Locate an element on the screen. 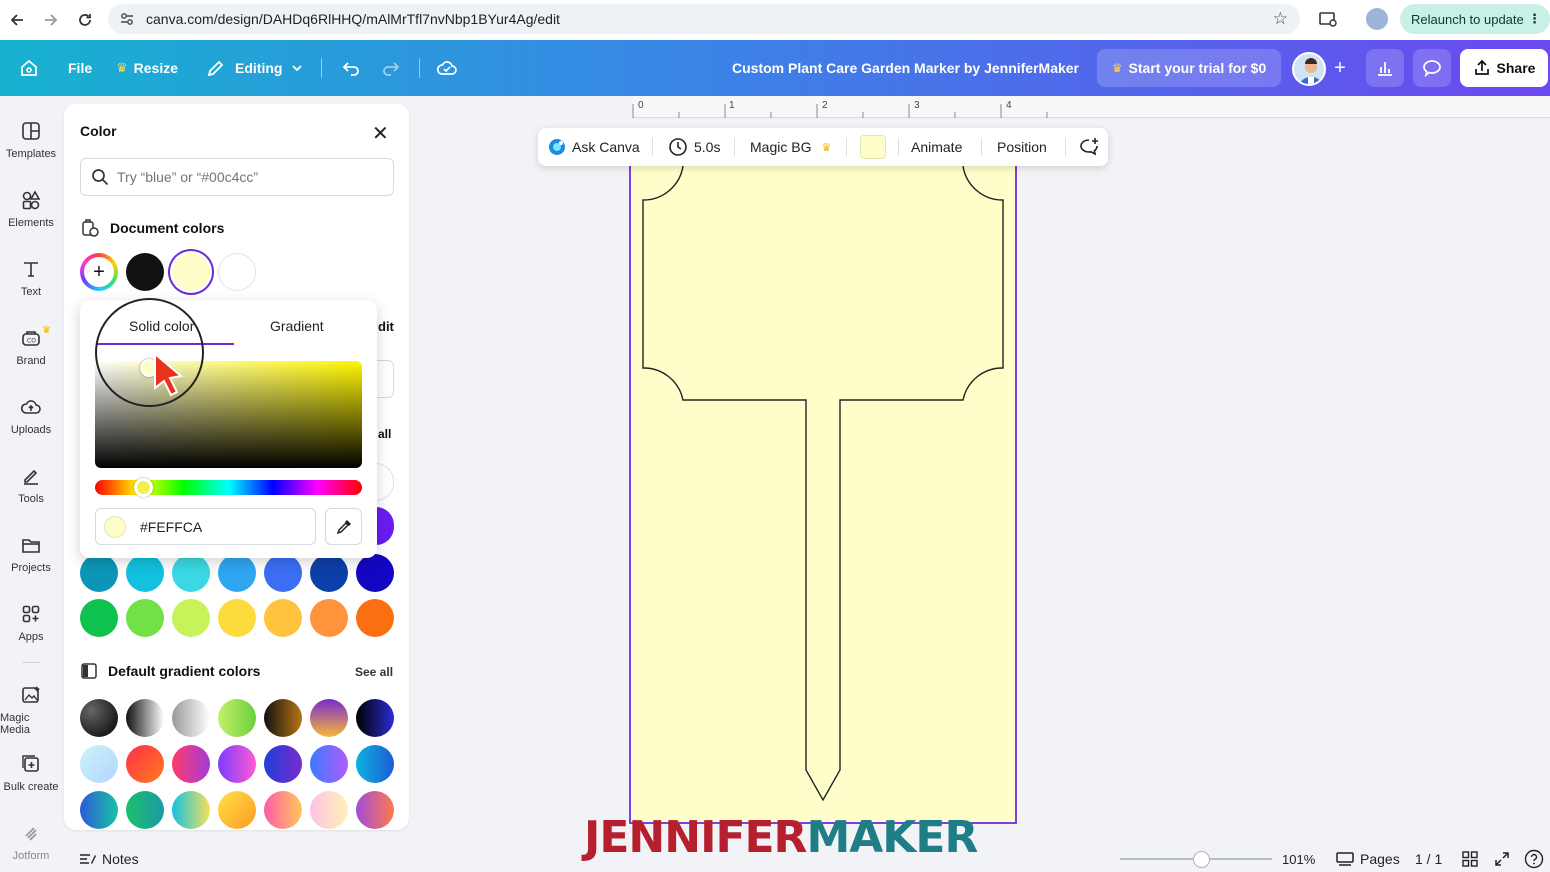 The image size is (1550, 872). editing-mode-dropdown: Editing is located at coordinates (254, 68).